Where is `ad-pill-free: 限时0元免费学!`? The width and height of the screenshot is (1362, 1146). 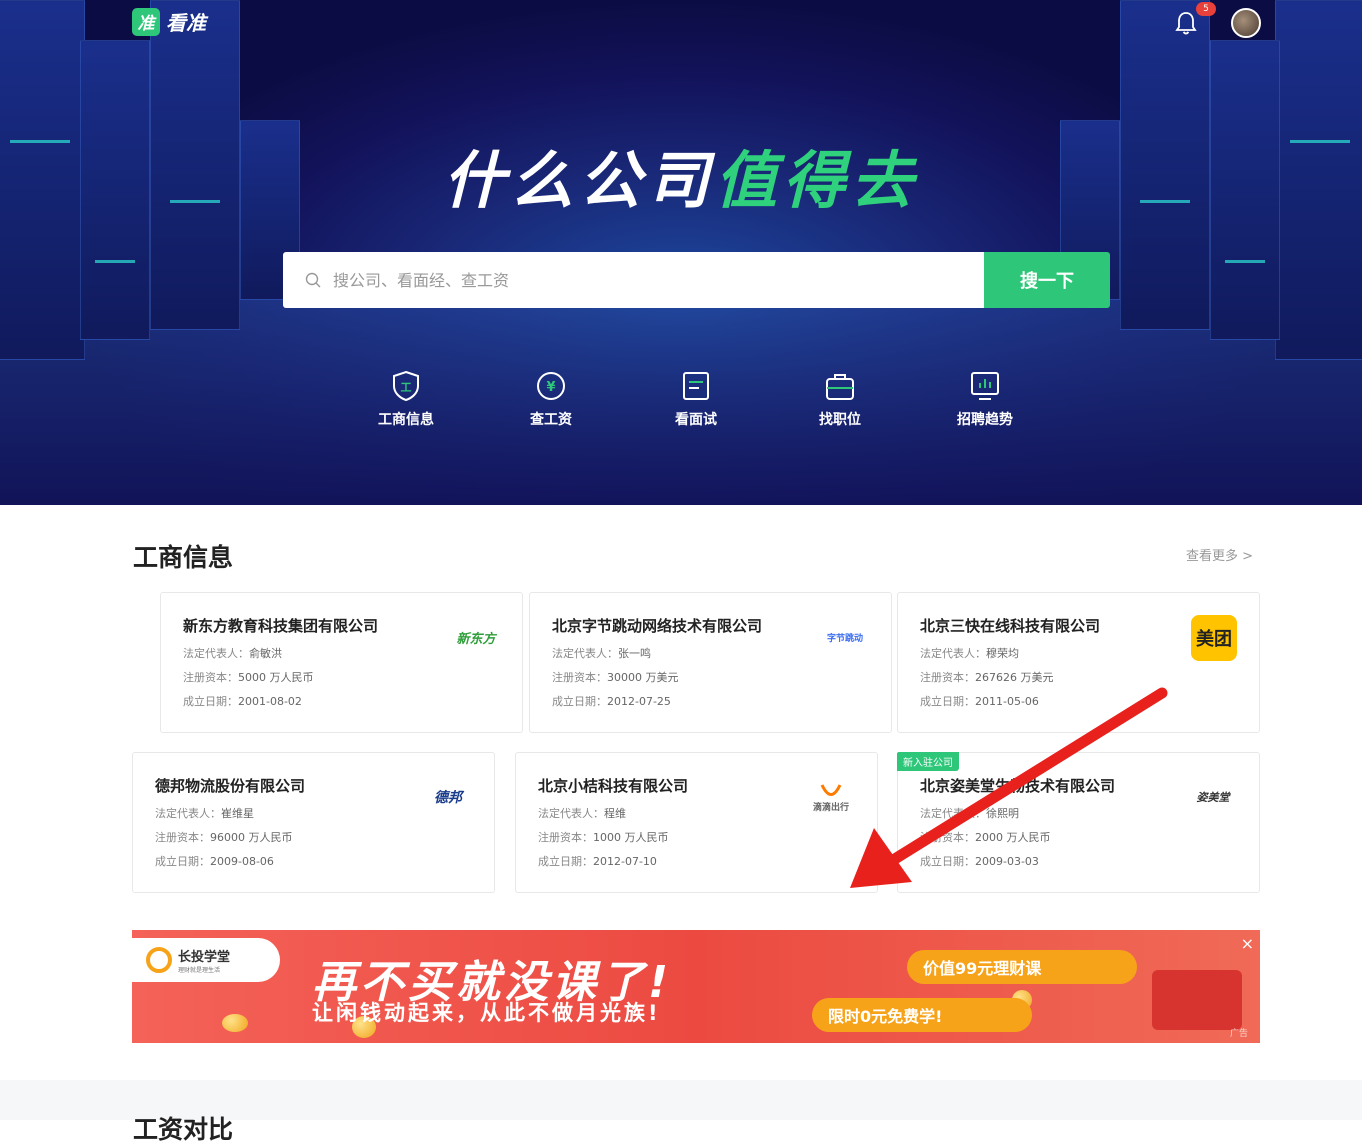
ad-pill-free: 限时0元免费学! is located at coordinates (922, 1015).